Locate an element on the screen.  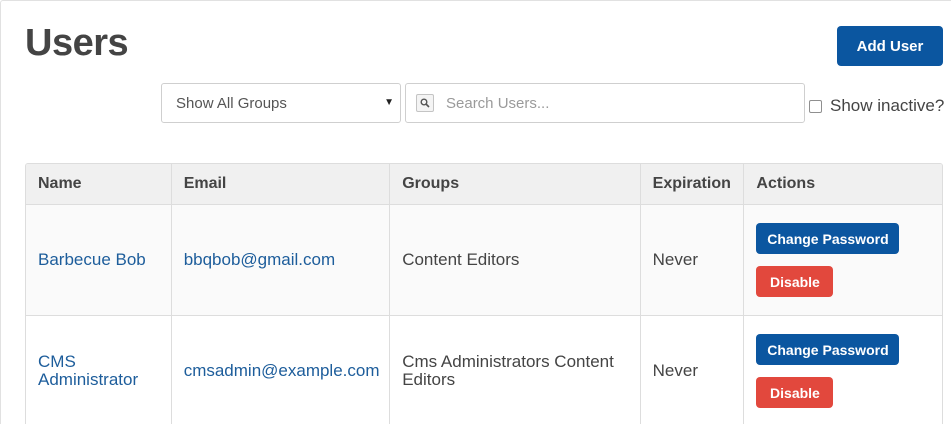
add-user-button: Add User is located at coordinates (890, 46).